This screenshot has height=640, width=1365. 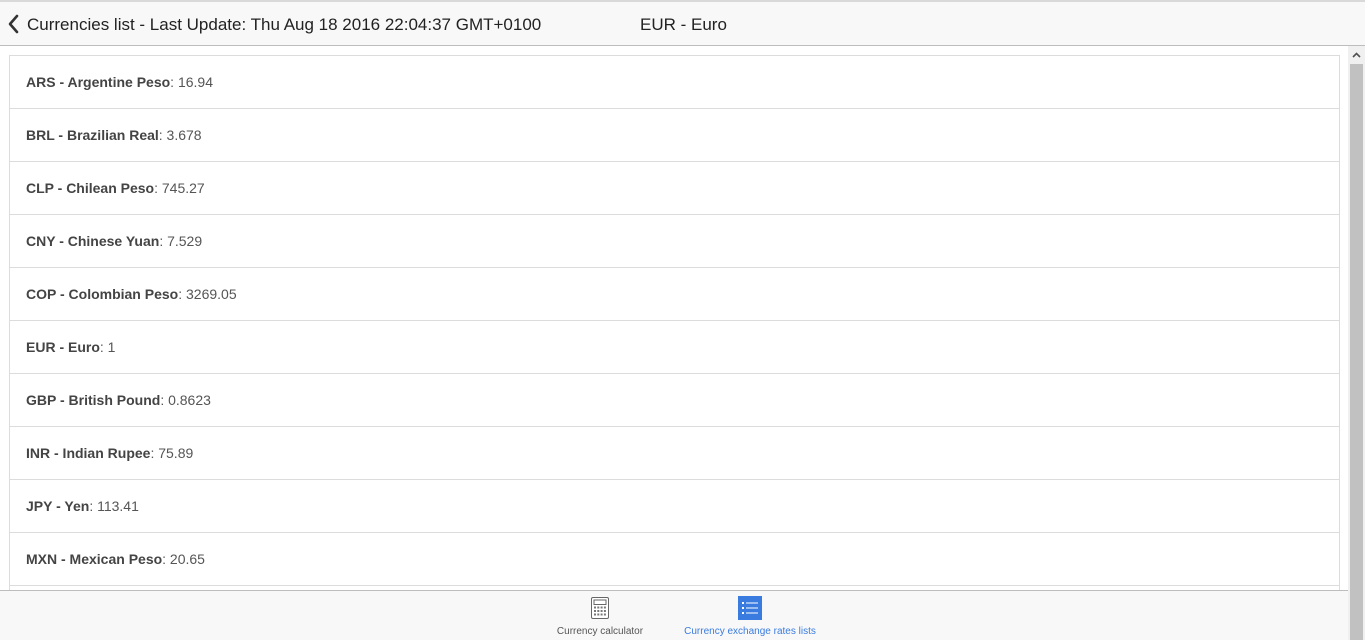 What do you see at coordinates (58, 506) in the screenshot?
I see `currency-name: JPY - Yen` at bounding box center [58, 506].